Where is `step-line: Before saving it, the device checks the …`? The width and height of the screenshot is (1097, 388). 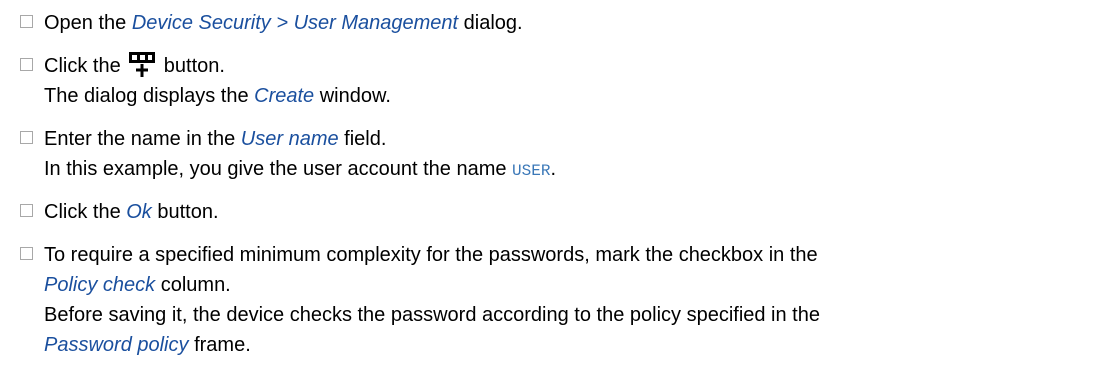
step-line: Before saving it, the device checks the … is located at coordinates (566, 315).